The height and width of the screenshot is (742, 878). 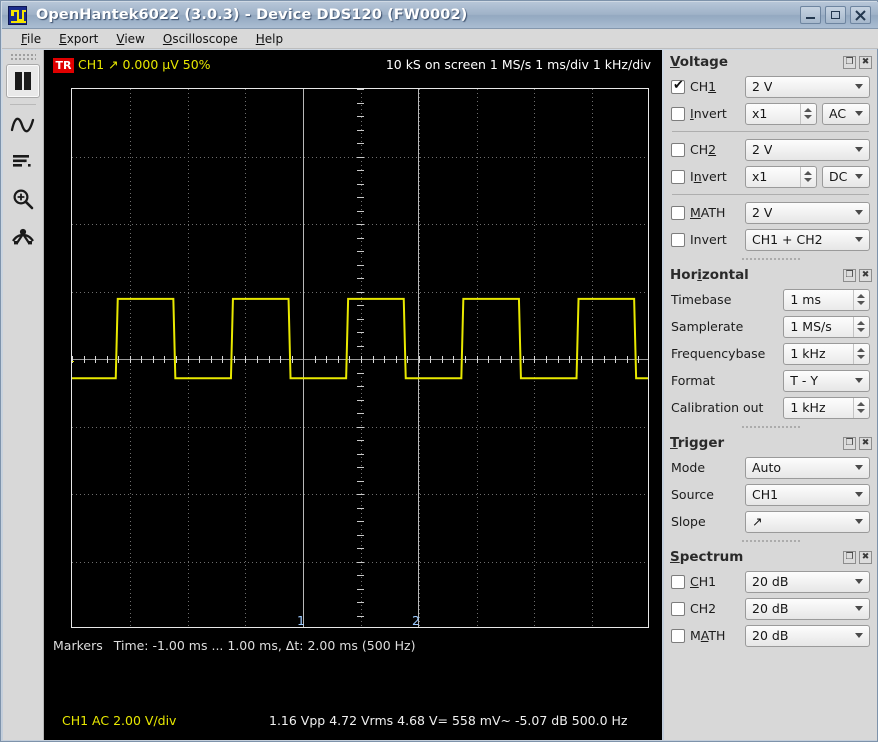 What do you see at coordinates (703, 149) in the screenshot?
I see `ch2-label: CH2` at bounding box center [703, 149].